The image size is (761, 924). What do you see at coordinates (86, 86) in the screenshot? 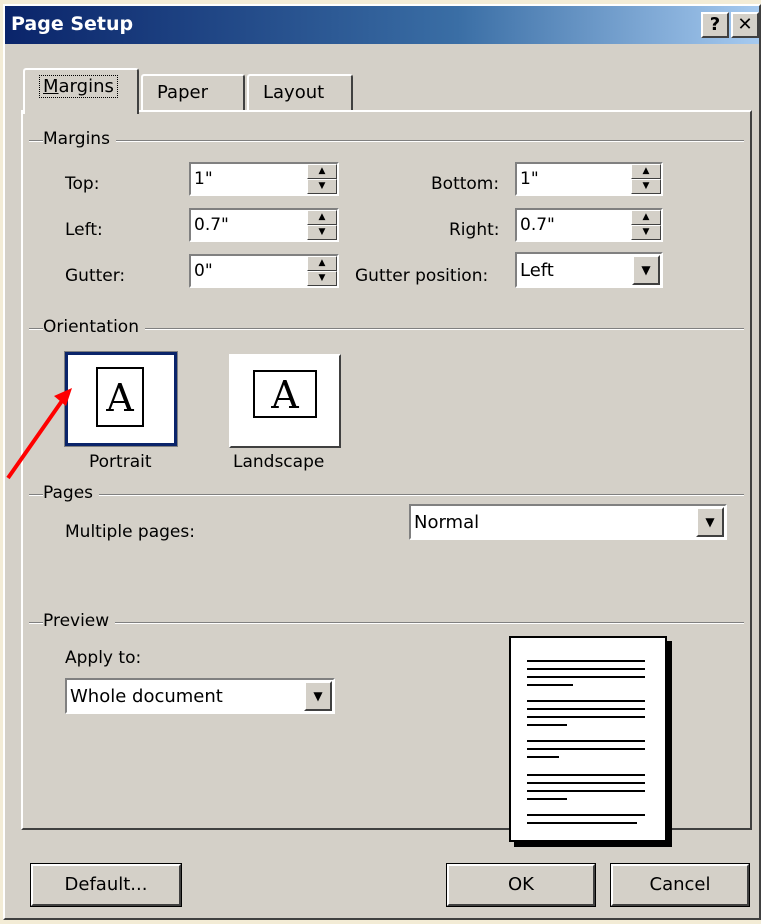
I see `tab-margins-label: argins` at bounding box center [86, 86].